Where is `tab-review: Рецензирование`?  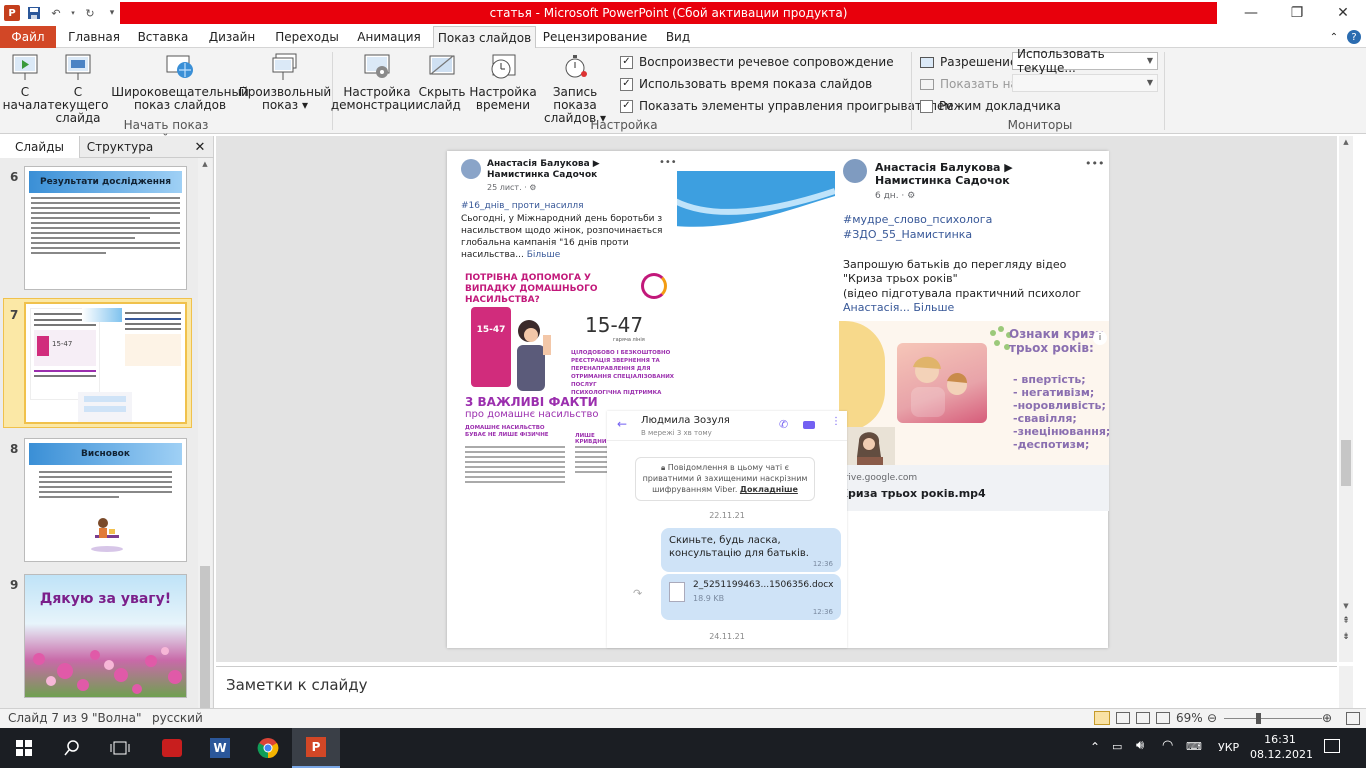 tab-review: Рецензирование is located at coordinates (595, 37).